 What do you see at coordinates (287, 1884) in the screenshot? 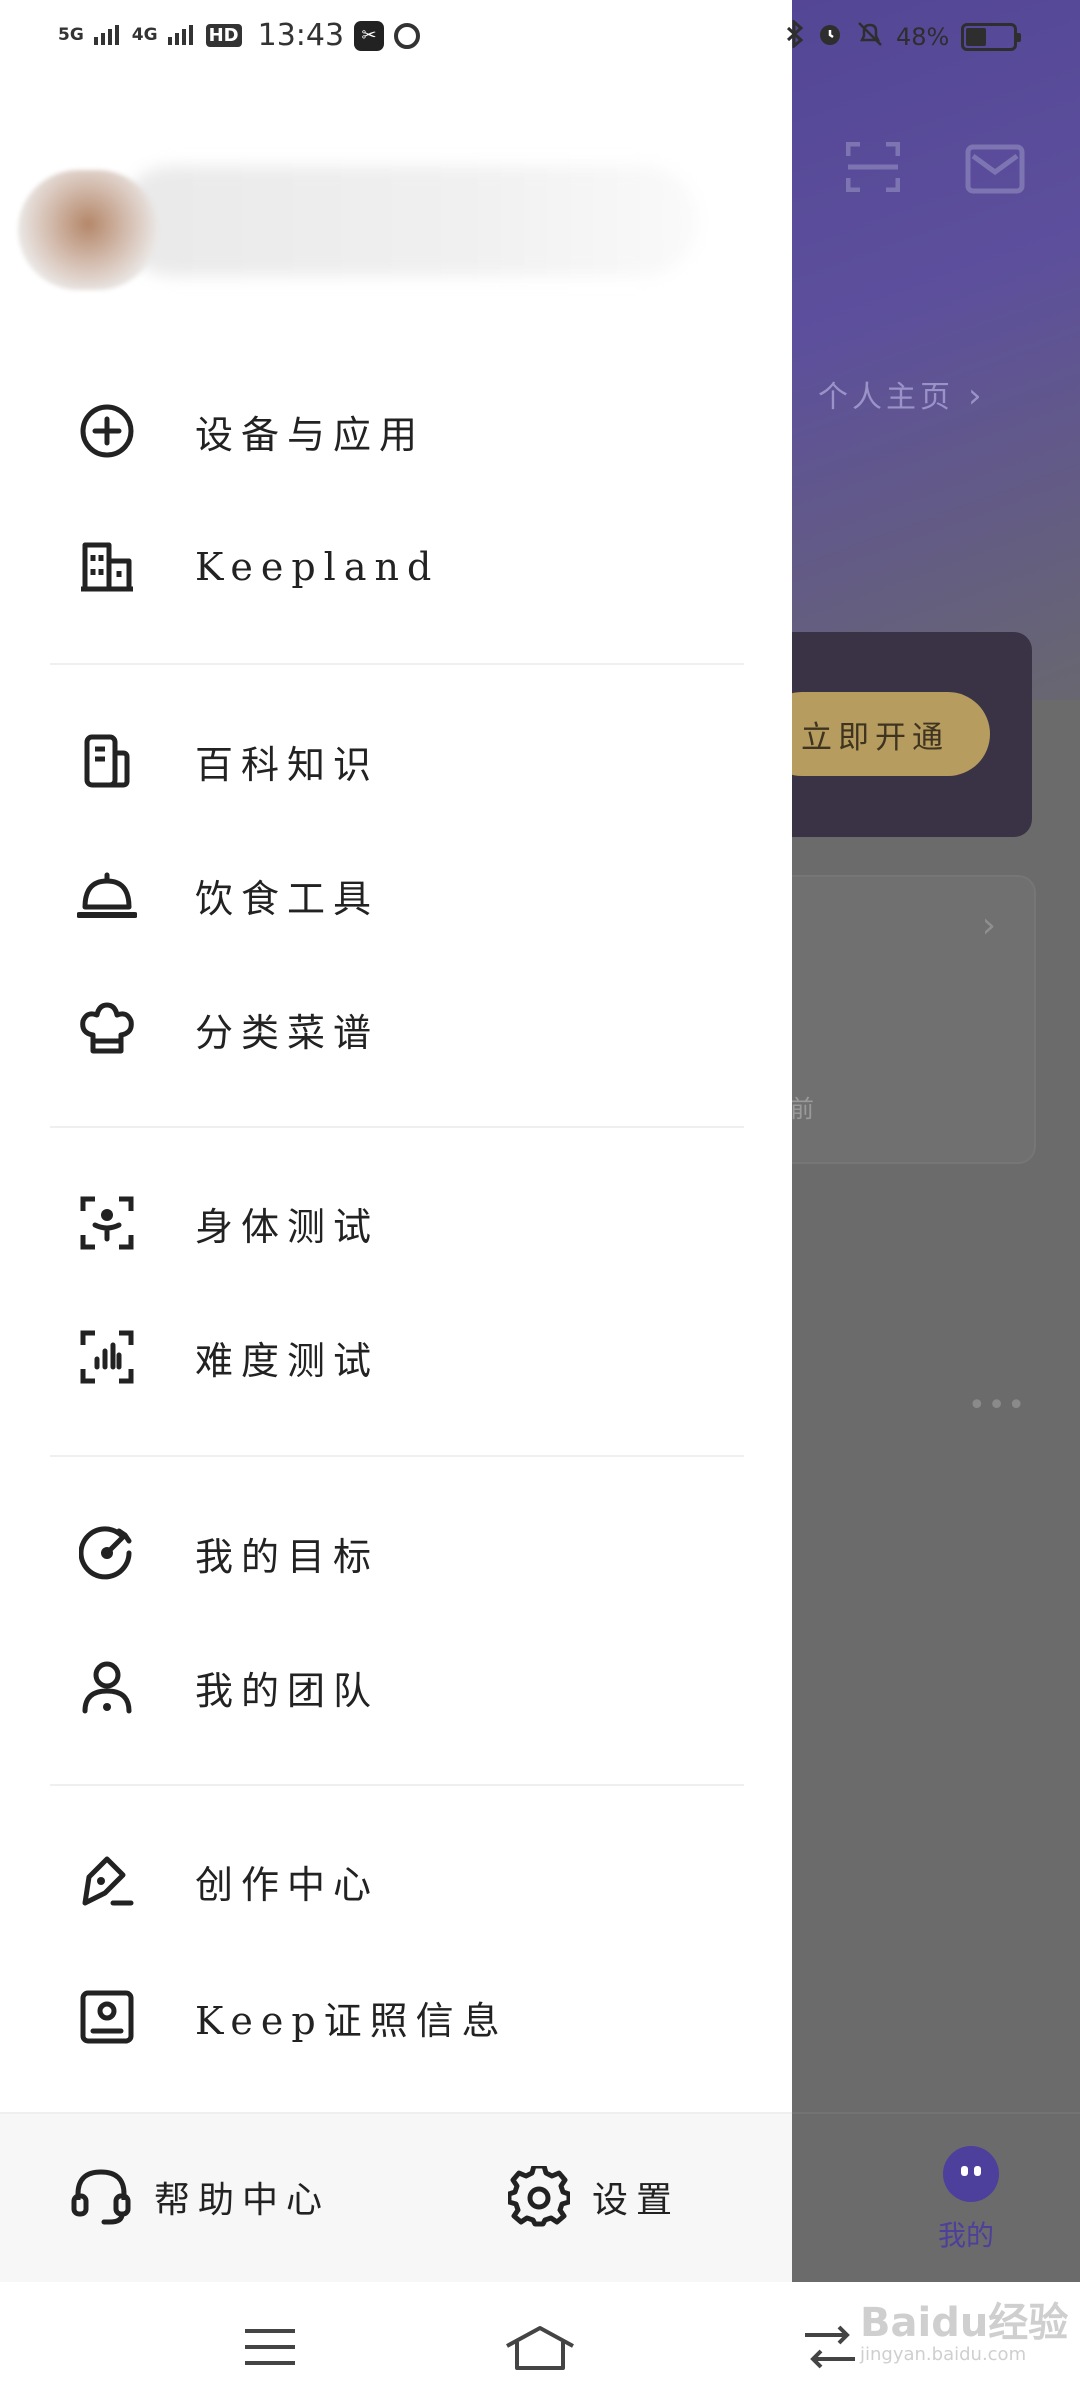
I see `menu-item-label: 创作中心` at bounding box center [287, 1884].